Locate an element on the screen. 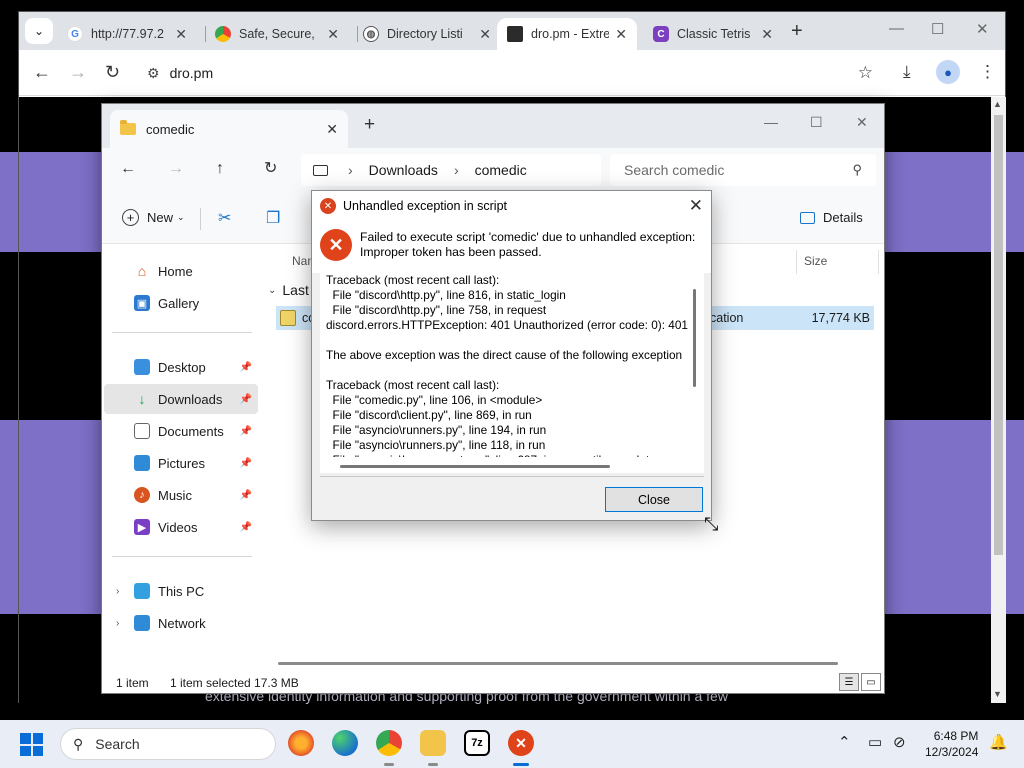 The height and width of the screenshot is (768, 1024). dialog-close-icon: ✕ is located at coordinates (696, 206).